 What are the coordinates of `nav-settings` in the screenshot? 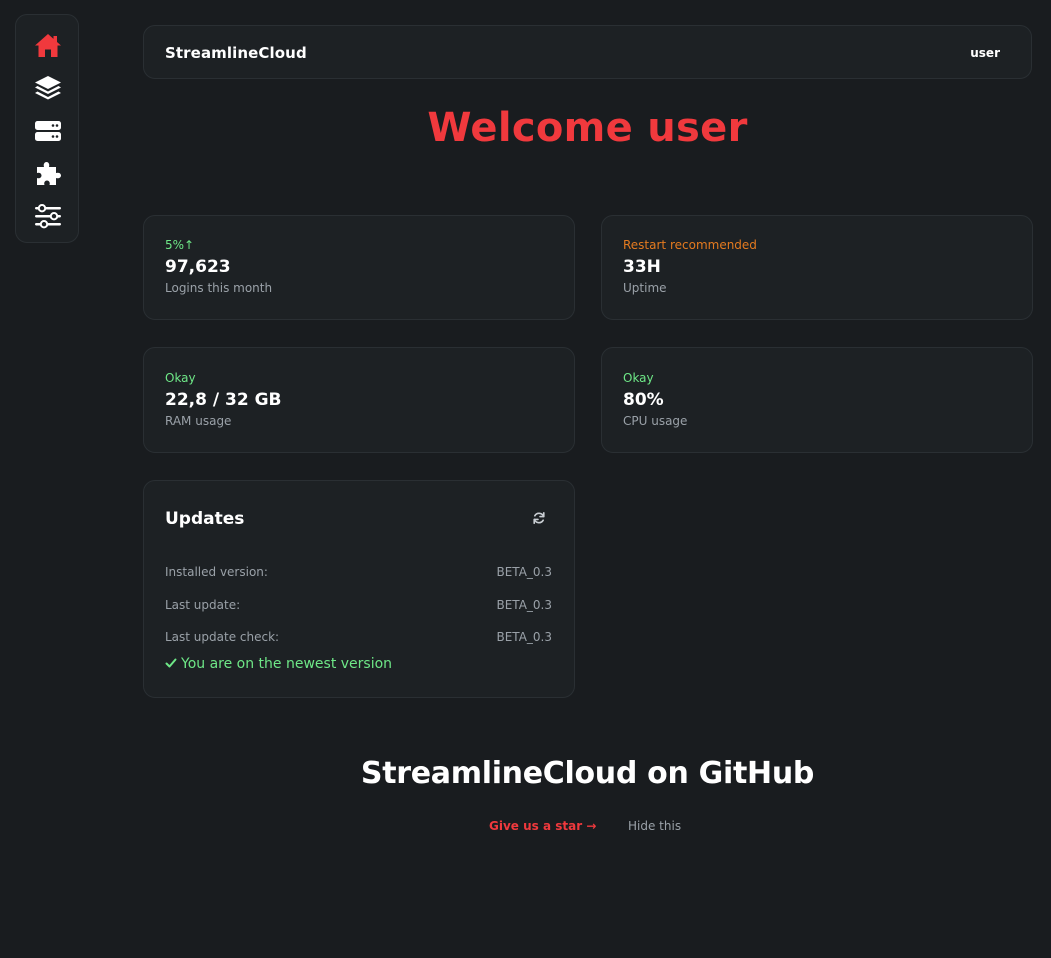 It's located at (48, 216).